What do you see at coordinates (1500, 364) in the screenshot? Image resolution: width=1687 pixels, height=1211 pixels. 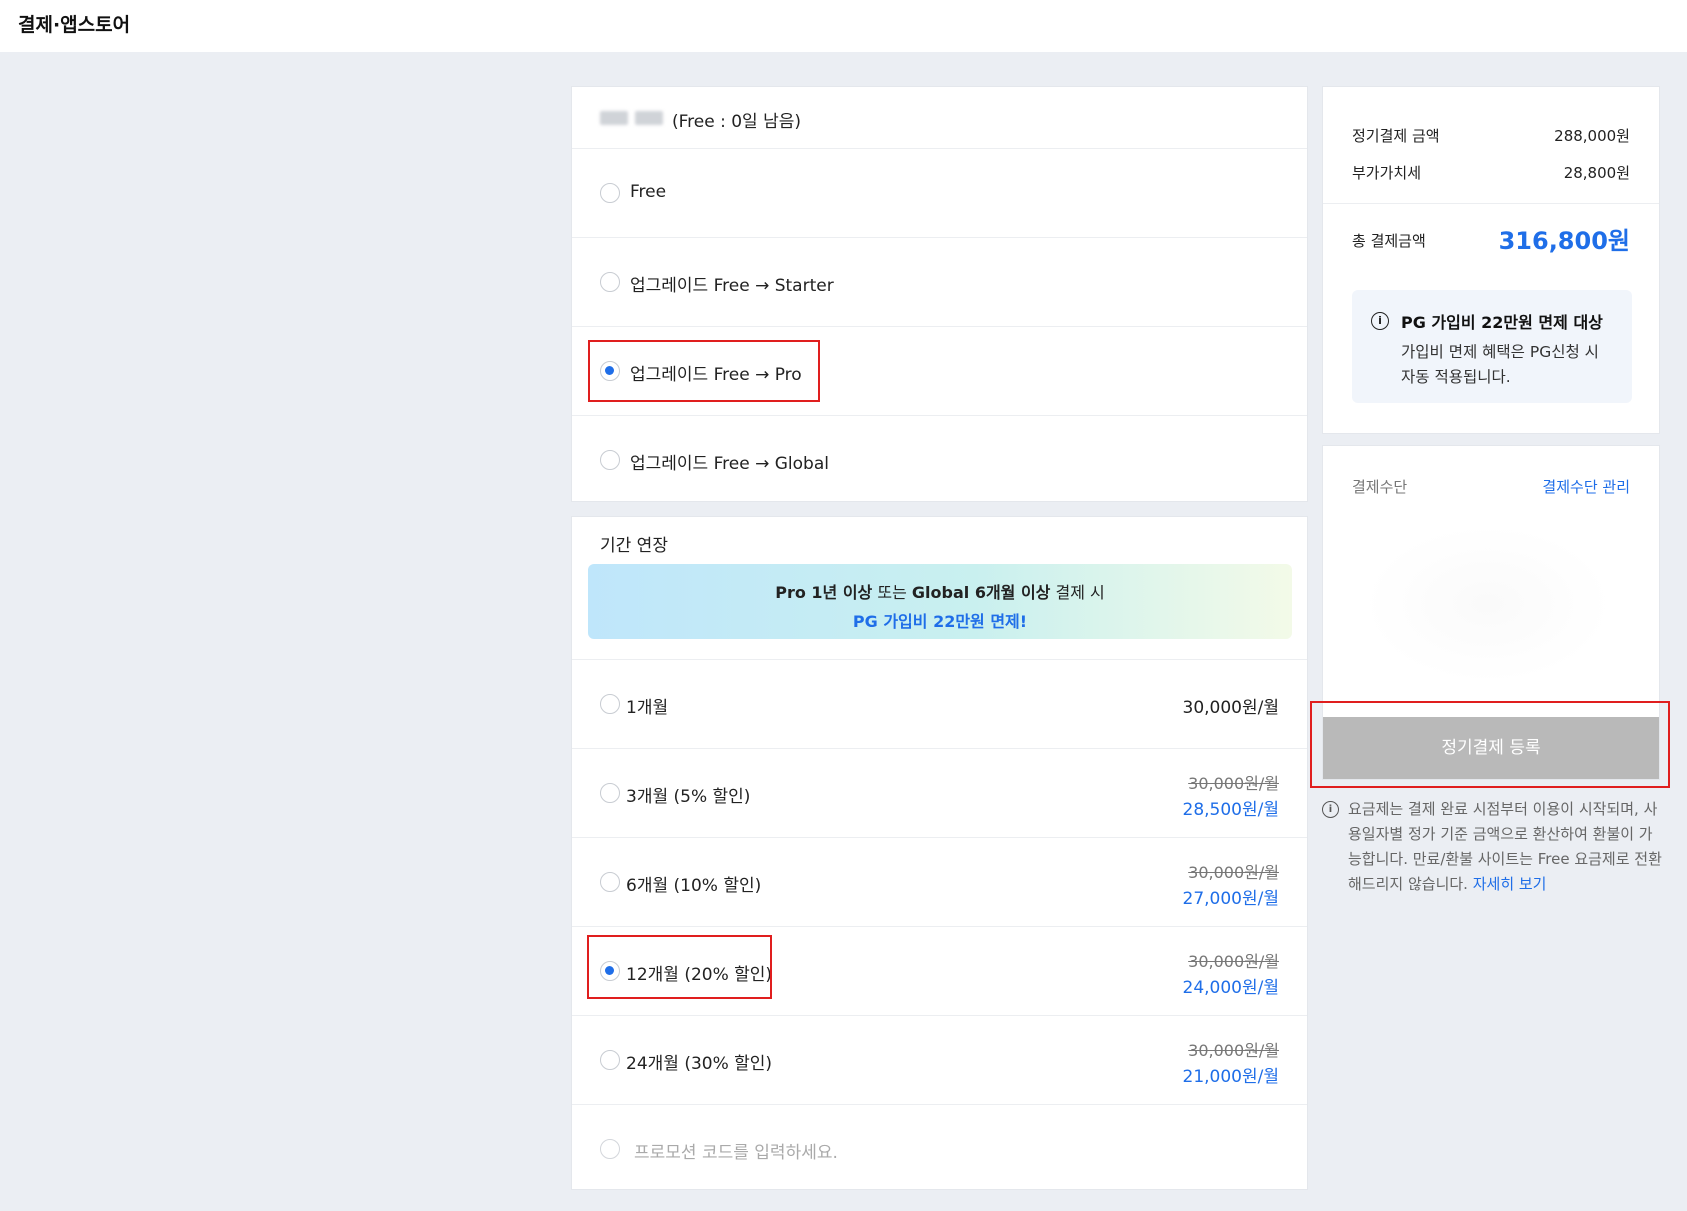 I see `info-description: 가입비 면제 혜택은 PG신청 시 자동 적용됩니다.` at bounding box center [1500, 364].